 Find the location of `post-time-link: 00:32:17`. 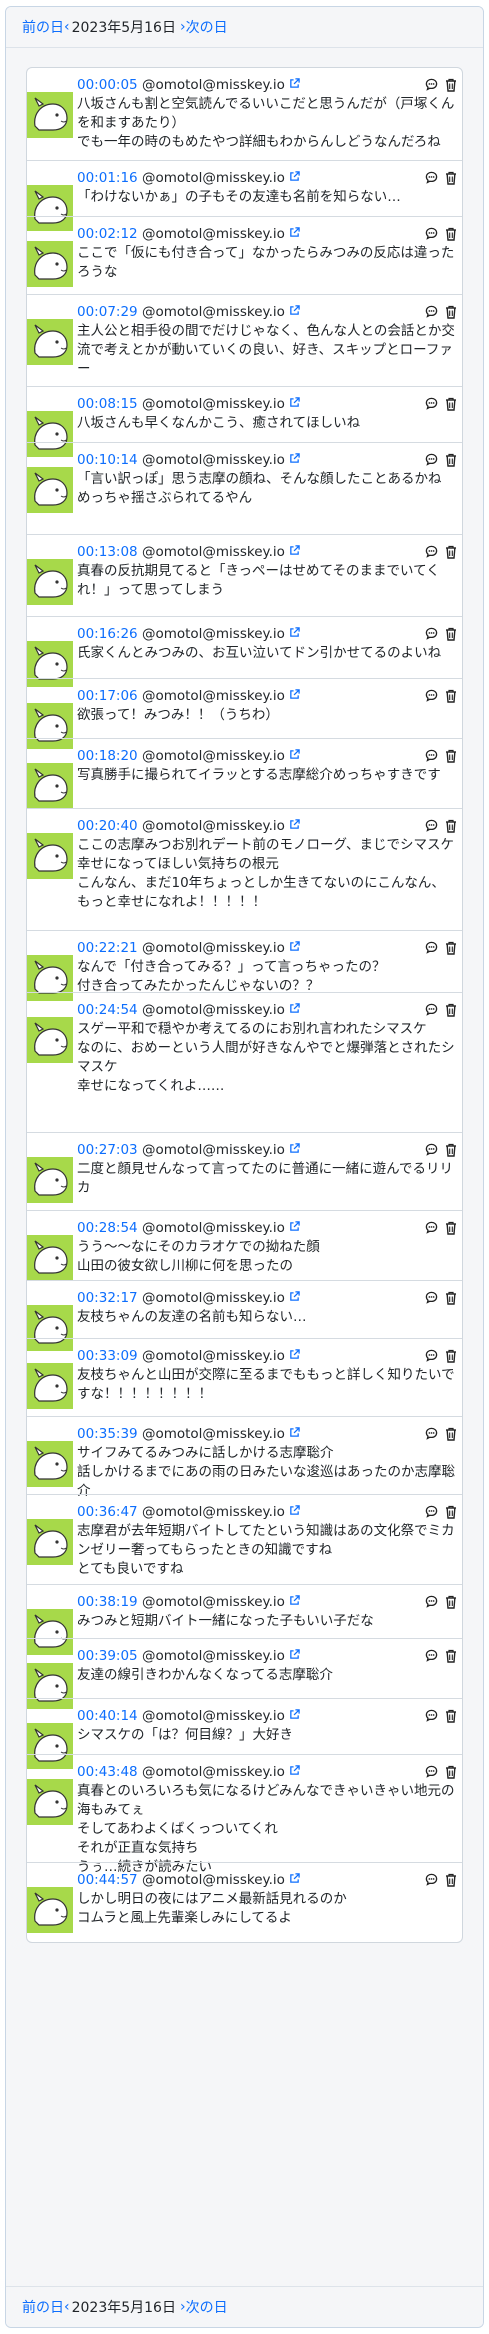

post-time-link: 00:32:17 is located at coordinates (107, 1298).